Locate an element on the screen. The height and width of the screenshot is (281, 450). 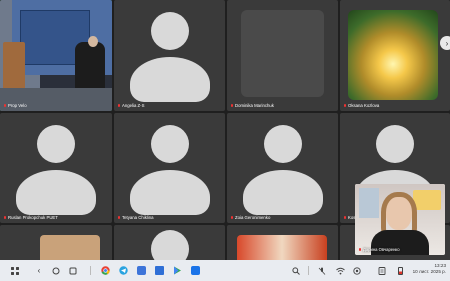
search-icon is located at coordinates (296, 270).